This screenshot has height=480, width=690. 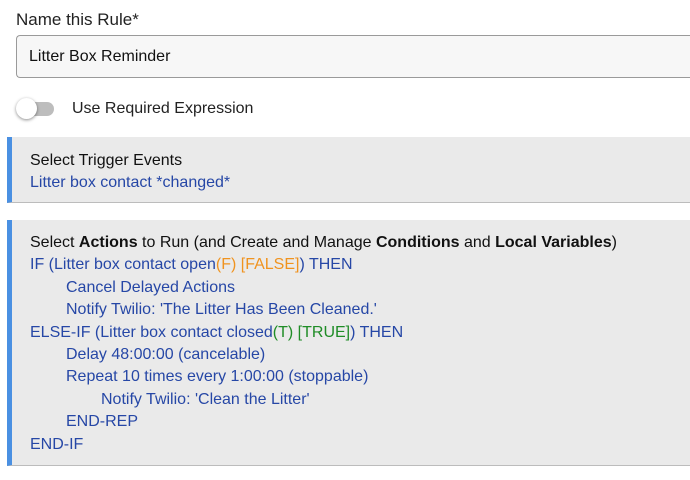 I want to click on action-line-notify-clean: Notify Twilio: 'Clean the Litter', so click(x=360, y=400).